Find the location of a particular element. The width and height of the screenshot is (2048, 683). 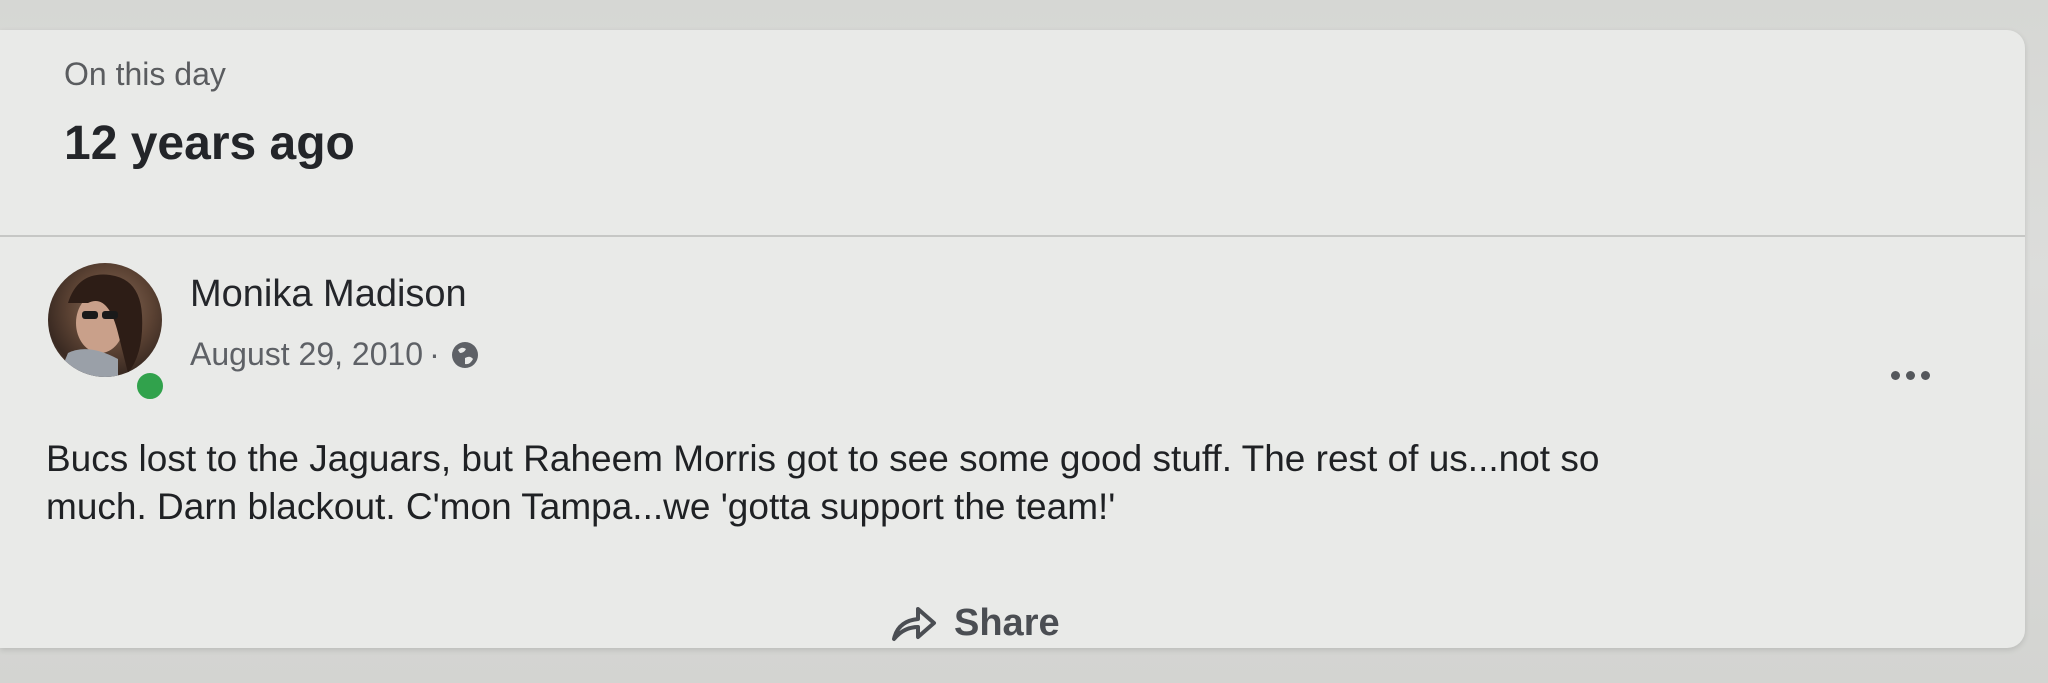

share-label: Share is located at coordinates (1007, 622).